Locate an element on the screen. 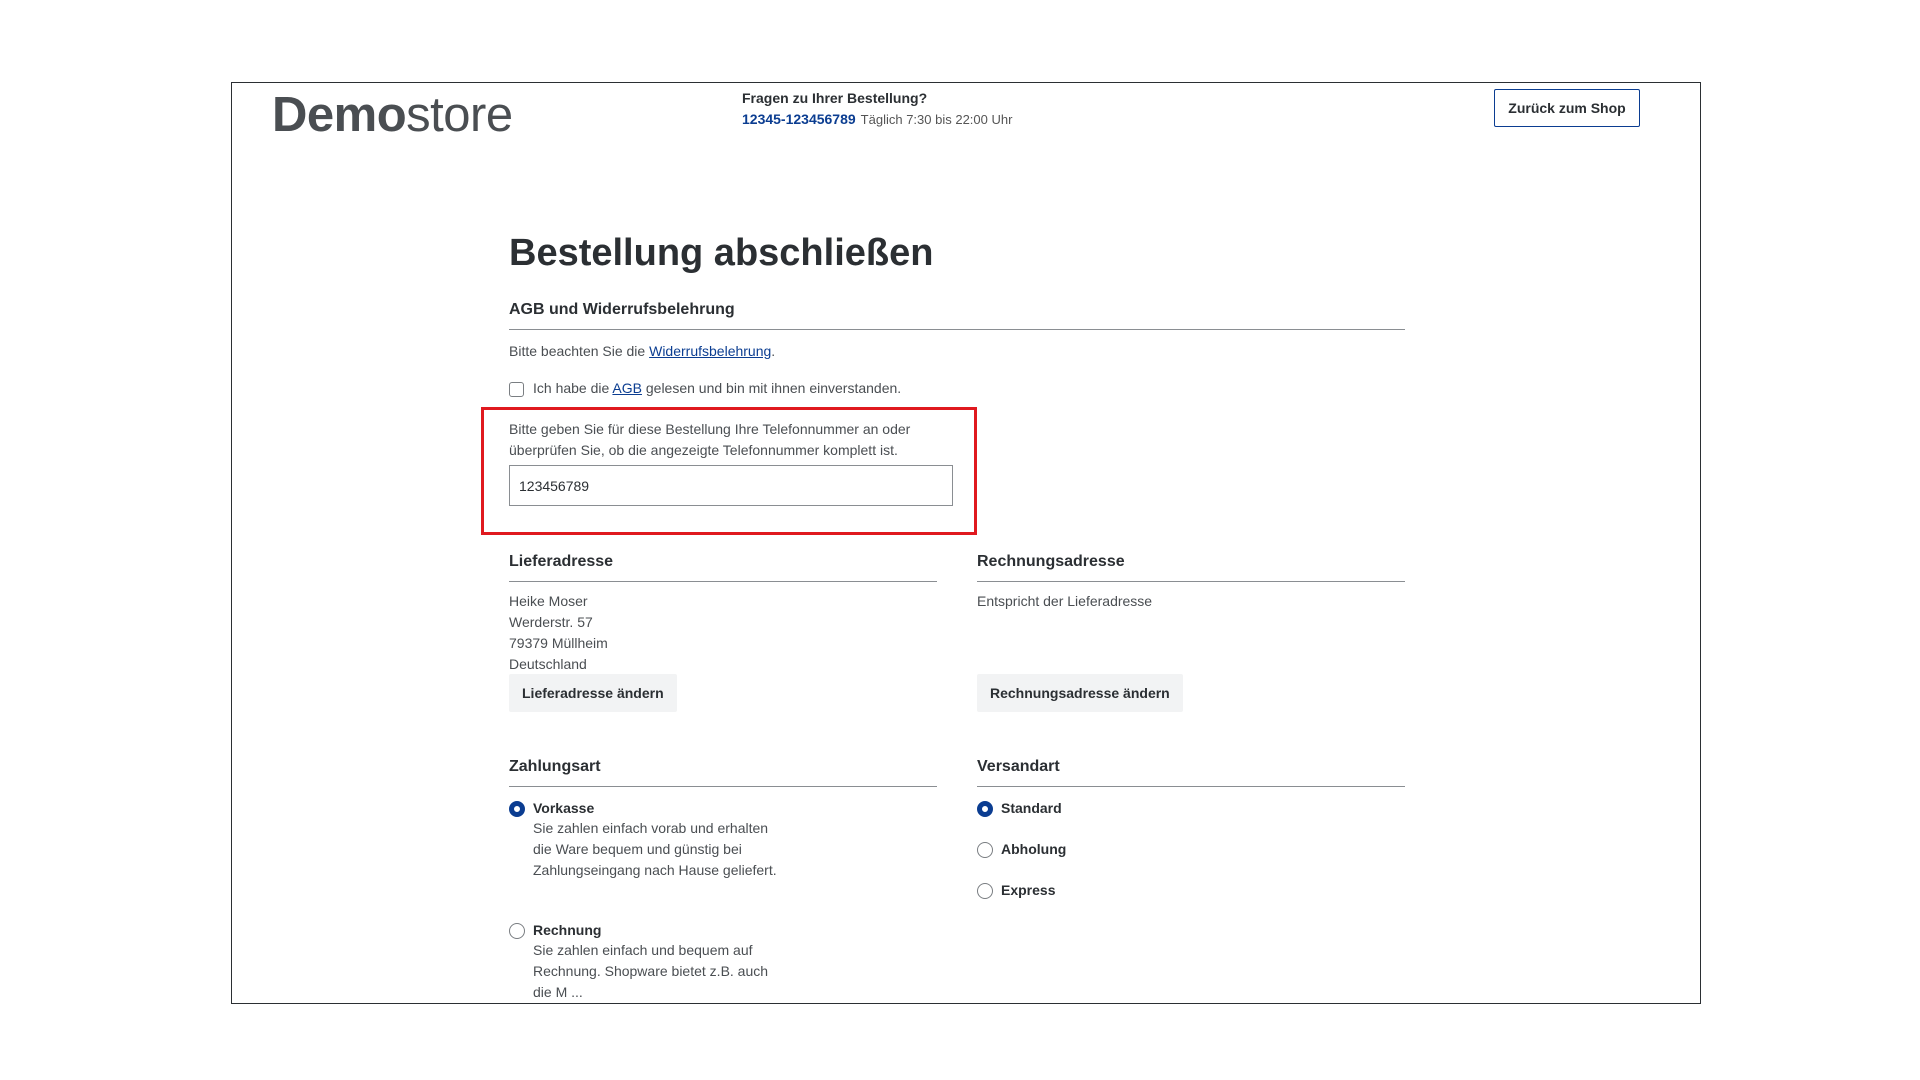 This screenshot has width=1920, height=1080. shipping-address-line: Heike Moser is located at coordinates (548, 601).